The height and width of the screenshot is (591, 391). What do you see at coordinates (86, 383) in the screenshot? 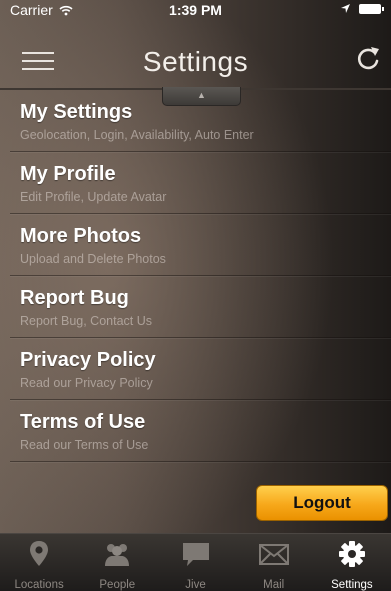
I see `menu-item-subtitle: Read our Privacy Policy` at bounding box center [86, 383].